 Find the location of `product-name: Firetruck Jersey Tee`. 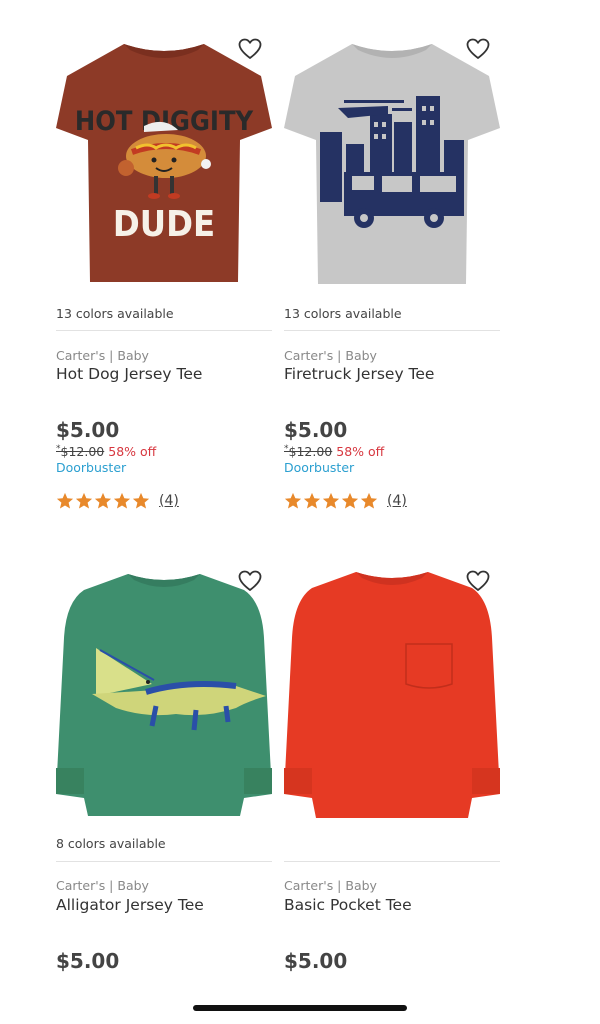

product-name: Firetruck Jersey Tee is located at coordinates (359, 374).